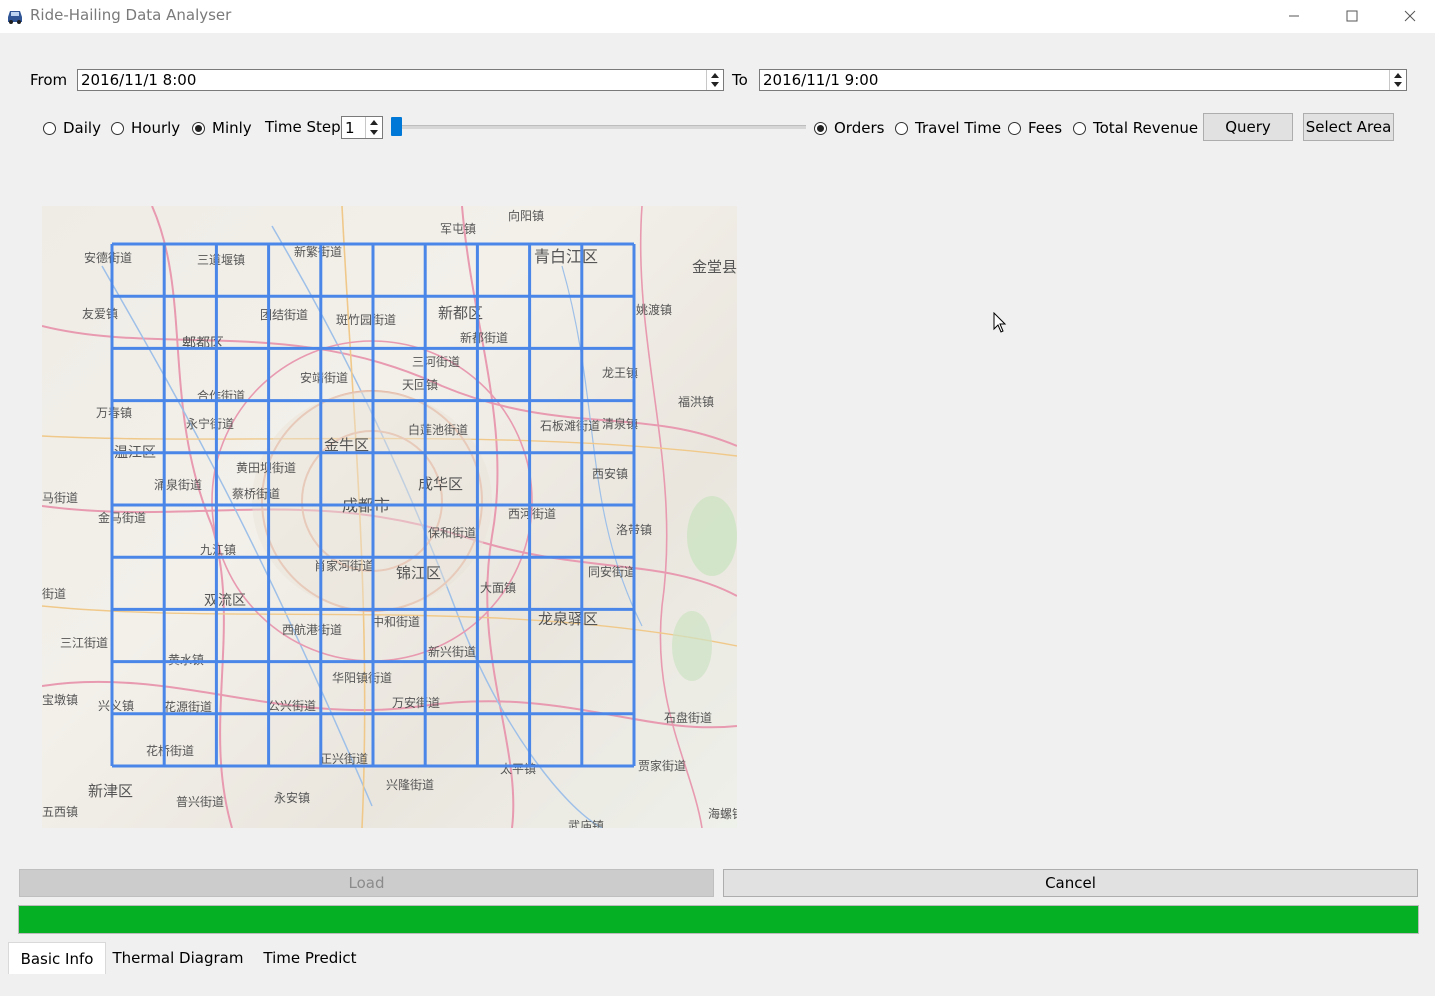 The image size is (1435, 996). I want to click on minimize-icon, so click(1294, 16).